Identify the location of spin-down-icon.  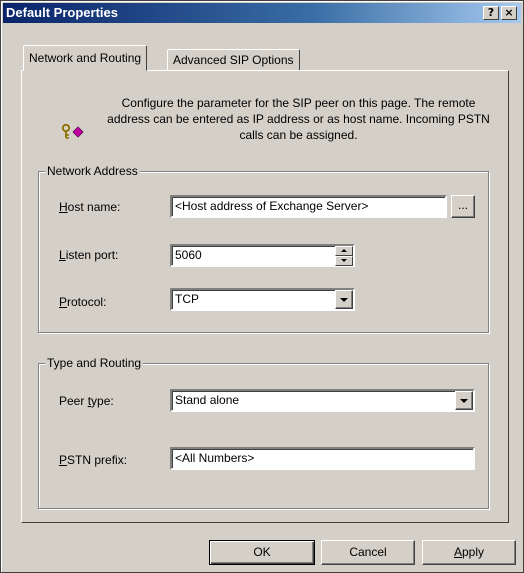
(344, 261).